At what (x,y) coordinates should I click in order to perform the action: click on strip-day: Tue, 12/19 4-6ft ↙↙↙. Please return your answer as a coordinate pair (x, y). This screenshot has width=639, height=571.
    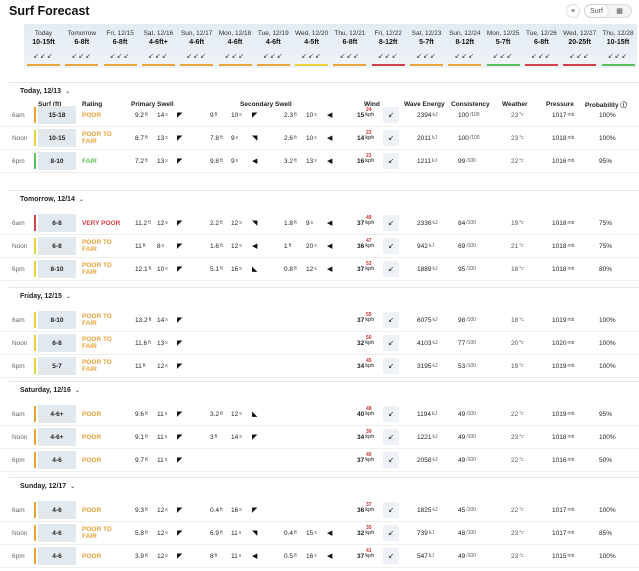
    Looking at the image, I should click on (273, 46).